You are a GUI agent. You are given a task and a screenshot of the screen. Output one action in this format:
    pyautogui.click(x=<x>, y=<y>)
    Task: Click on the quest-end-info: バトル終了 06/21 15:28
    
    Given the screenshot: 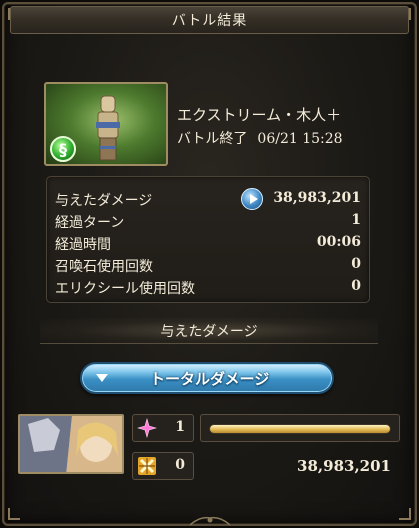 What is the action you would take?
    pyautogui.click(x=260, y=138)
    